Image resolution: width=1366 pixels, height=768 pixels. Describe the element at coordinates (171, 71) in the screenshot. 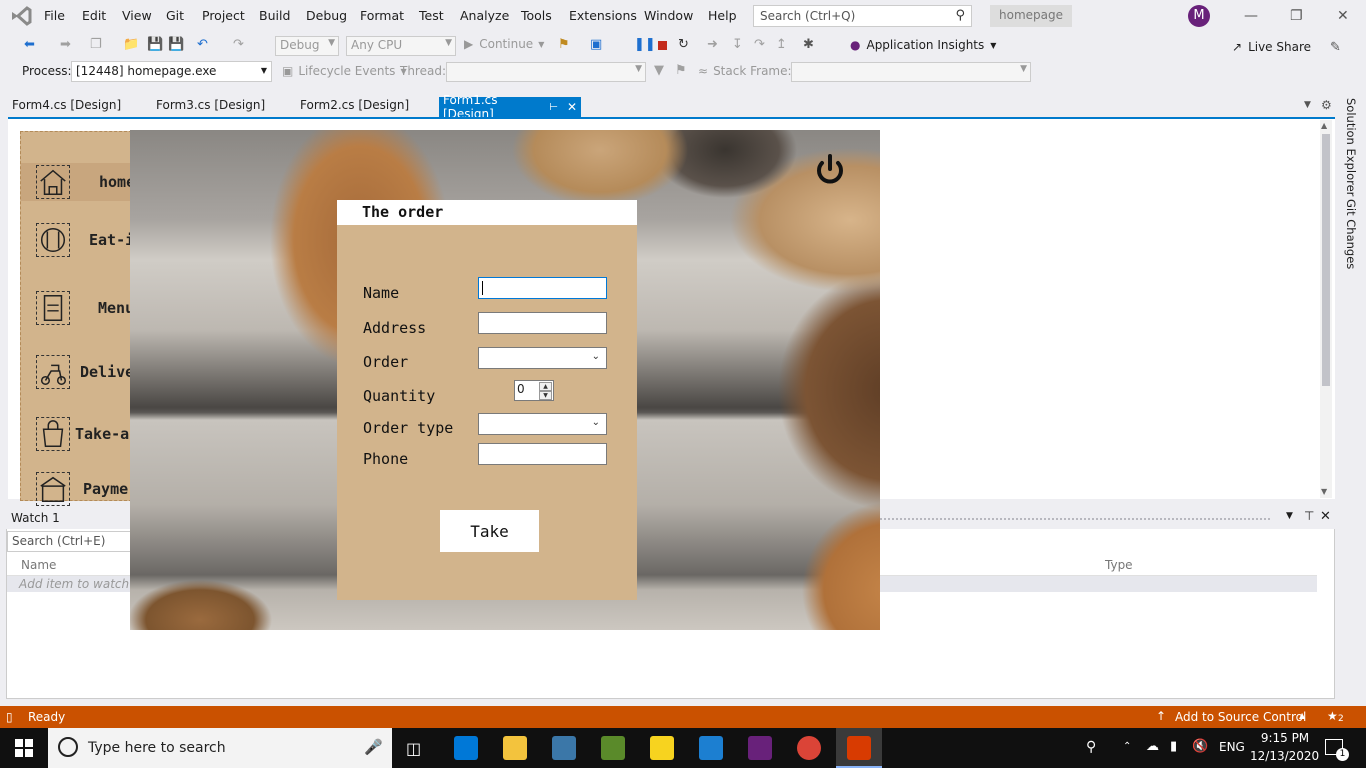

I see `process-select: [12448] homepage.exe ▼` at that location.